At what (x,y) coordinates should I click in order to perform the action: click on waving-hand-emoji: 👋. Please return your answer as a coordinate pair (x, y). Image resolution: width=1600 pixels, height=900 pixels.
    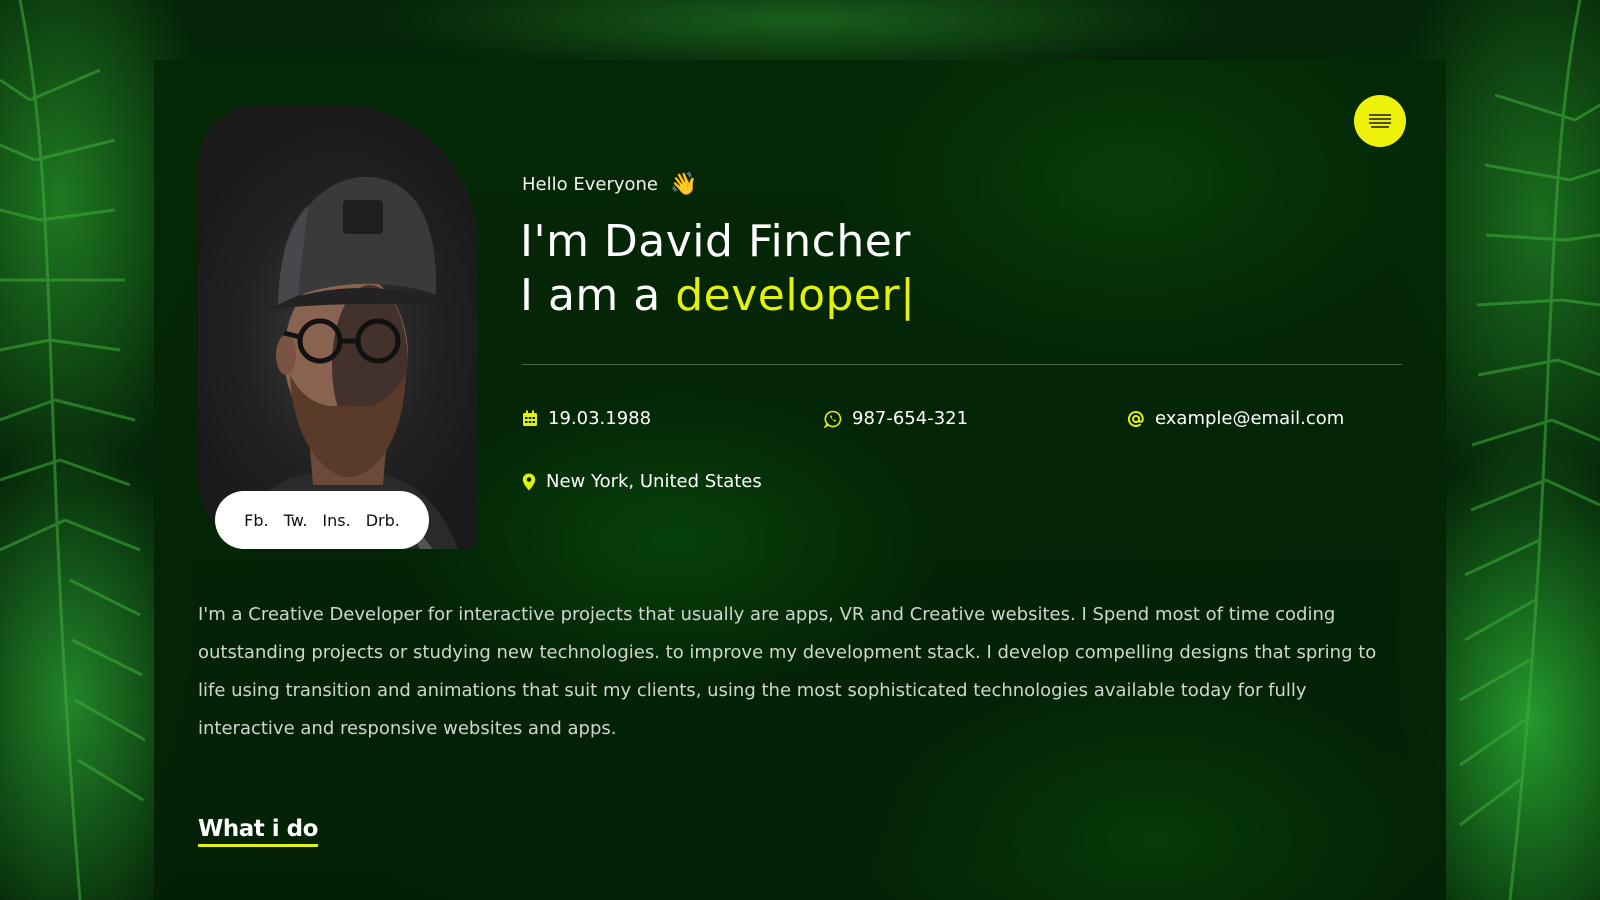
    Looking at the image, I should click on (684, 184).